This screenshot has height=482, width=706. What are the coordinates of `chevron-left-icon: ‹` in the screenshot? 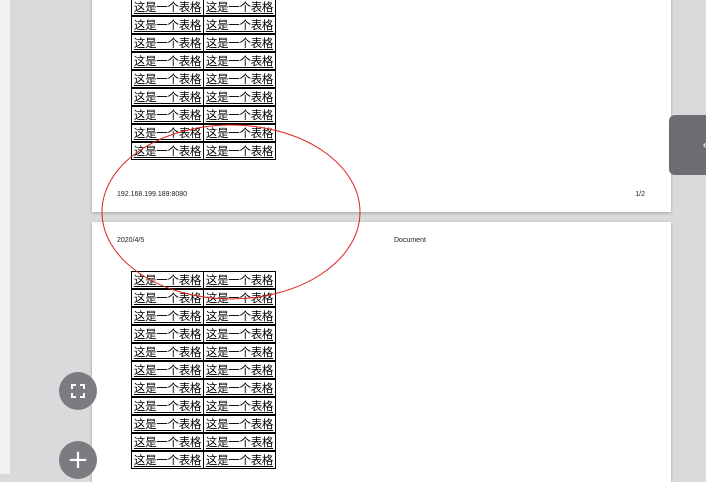 It's located at (704, 144).